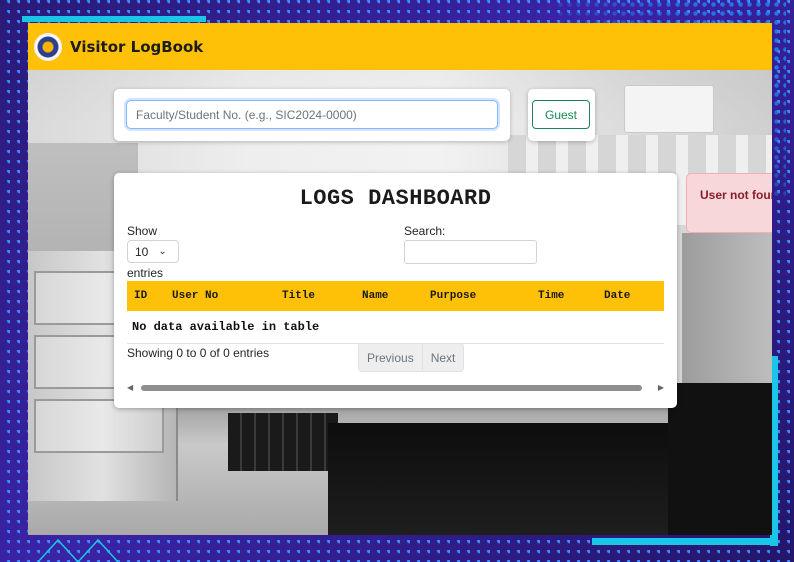 The height and width of the screenshot is (562, 794). I want to click on dashboard-title: LOGS DASHBOARD, so click(395, 198).